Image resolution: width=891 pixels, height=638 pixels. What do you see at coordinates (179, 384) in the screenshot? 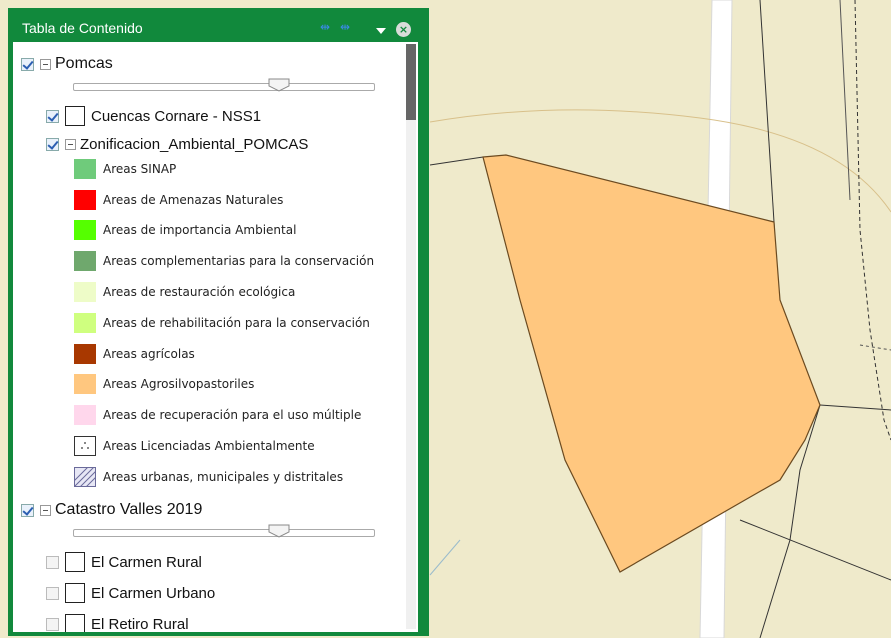
I see `legend-label: Areas Agrosilvopastoriles` at bounding box center [179, 384].